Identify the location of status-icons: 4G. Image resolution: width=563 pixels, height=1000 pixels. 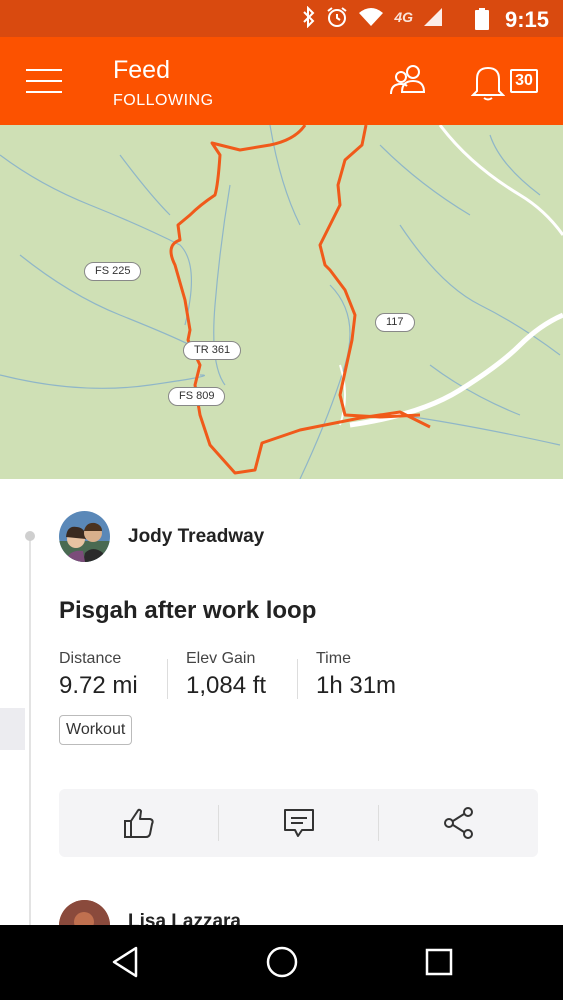
(372, 17).